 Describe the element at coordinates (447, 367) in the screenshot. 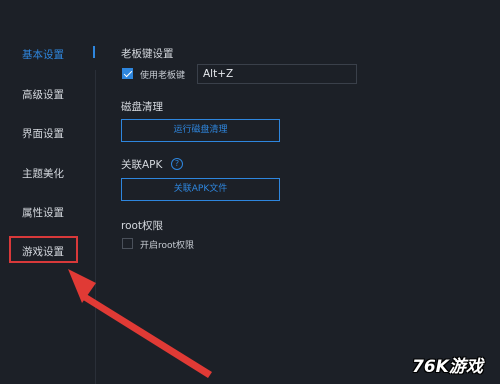

I see `watermark-logo: 76K游戏` at that location.